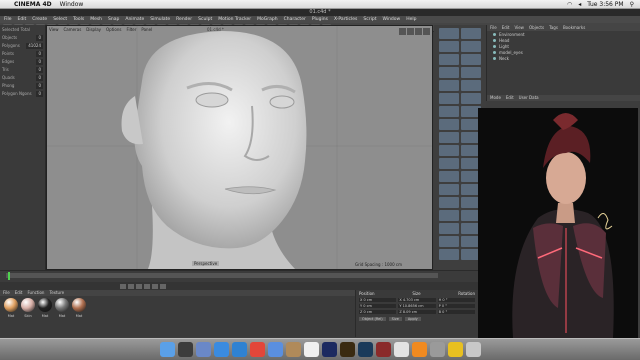 The image size is (640, 360). Describe the element at coordinates (510, 98) in the screenshot. I see `attr-tab-edit: Edit` at that location.